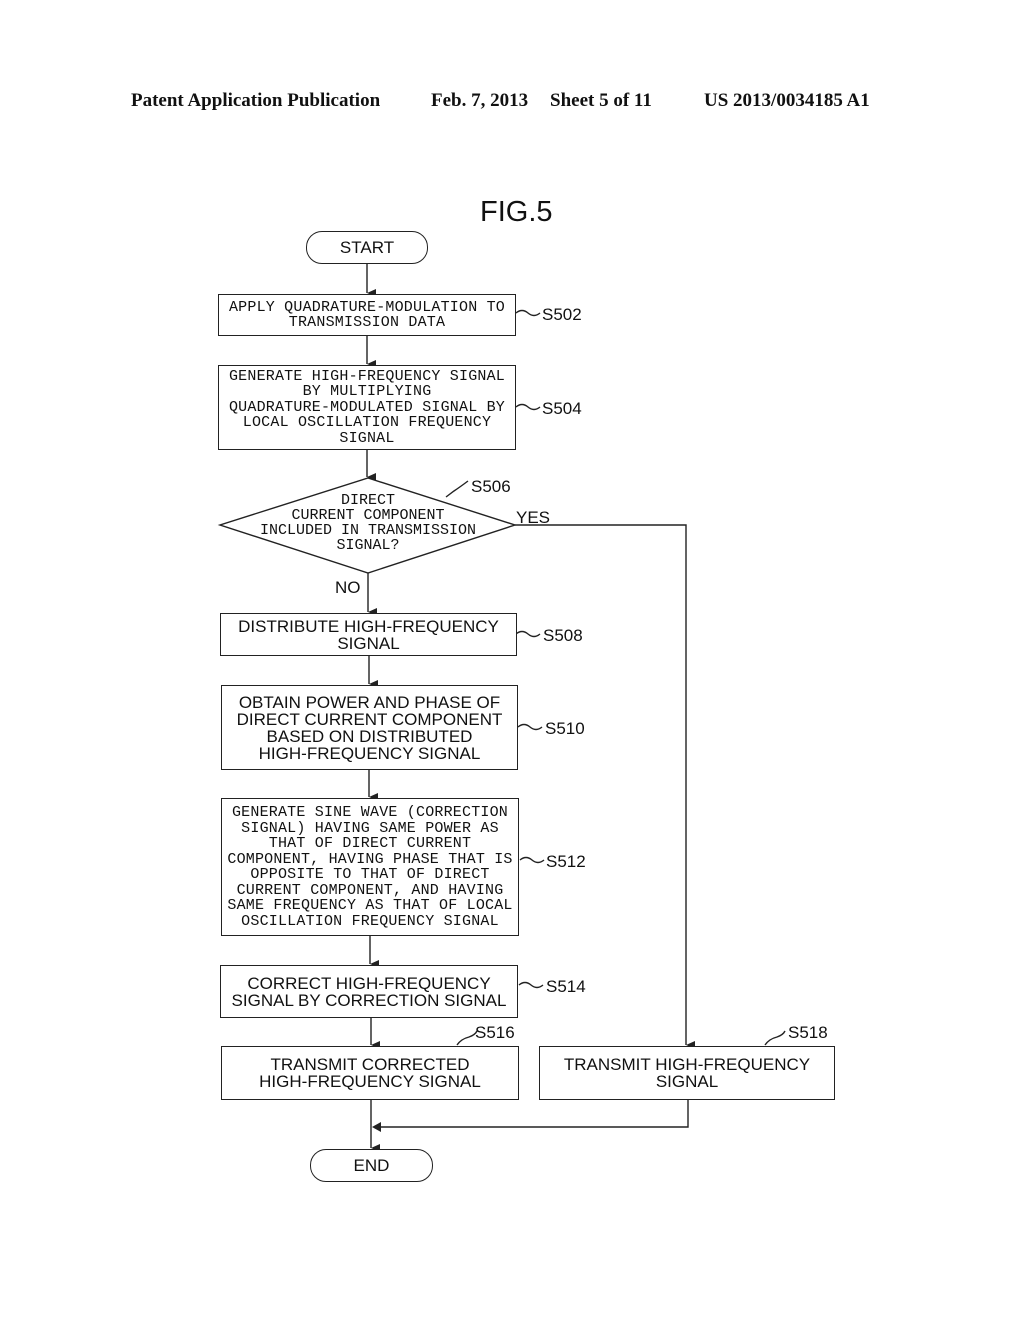 The height and width of the screenshot is (1320, 1024). I want to click on step-s514-id: S514, so click(566, 986).